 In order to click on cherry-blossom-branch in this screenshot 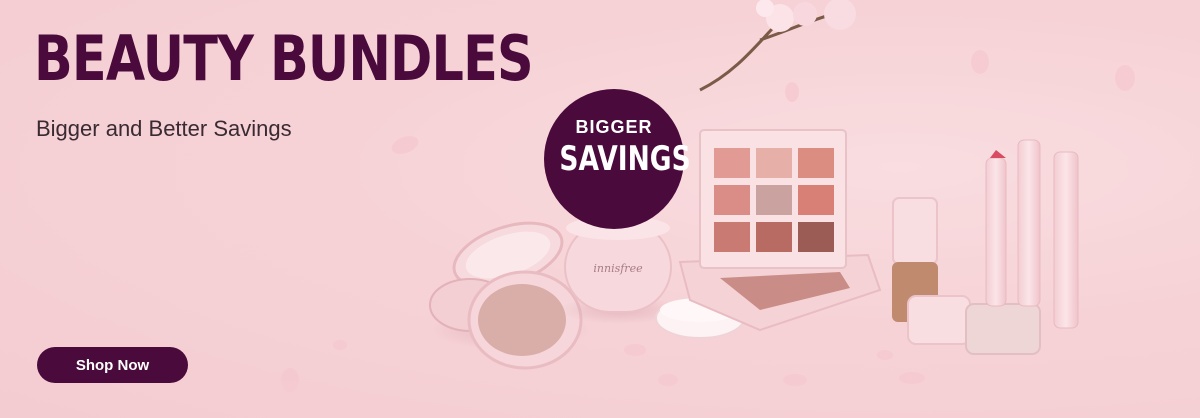, I will do `click(777, 46)`.